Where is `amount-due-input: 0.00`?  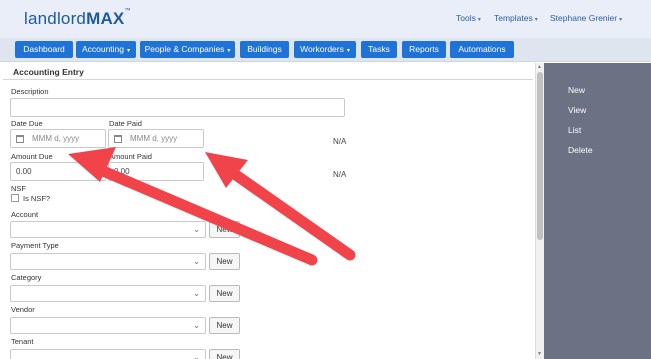
amount-due-input: 0.00 is located at coordinates (58, 171).